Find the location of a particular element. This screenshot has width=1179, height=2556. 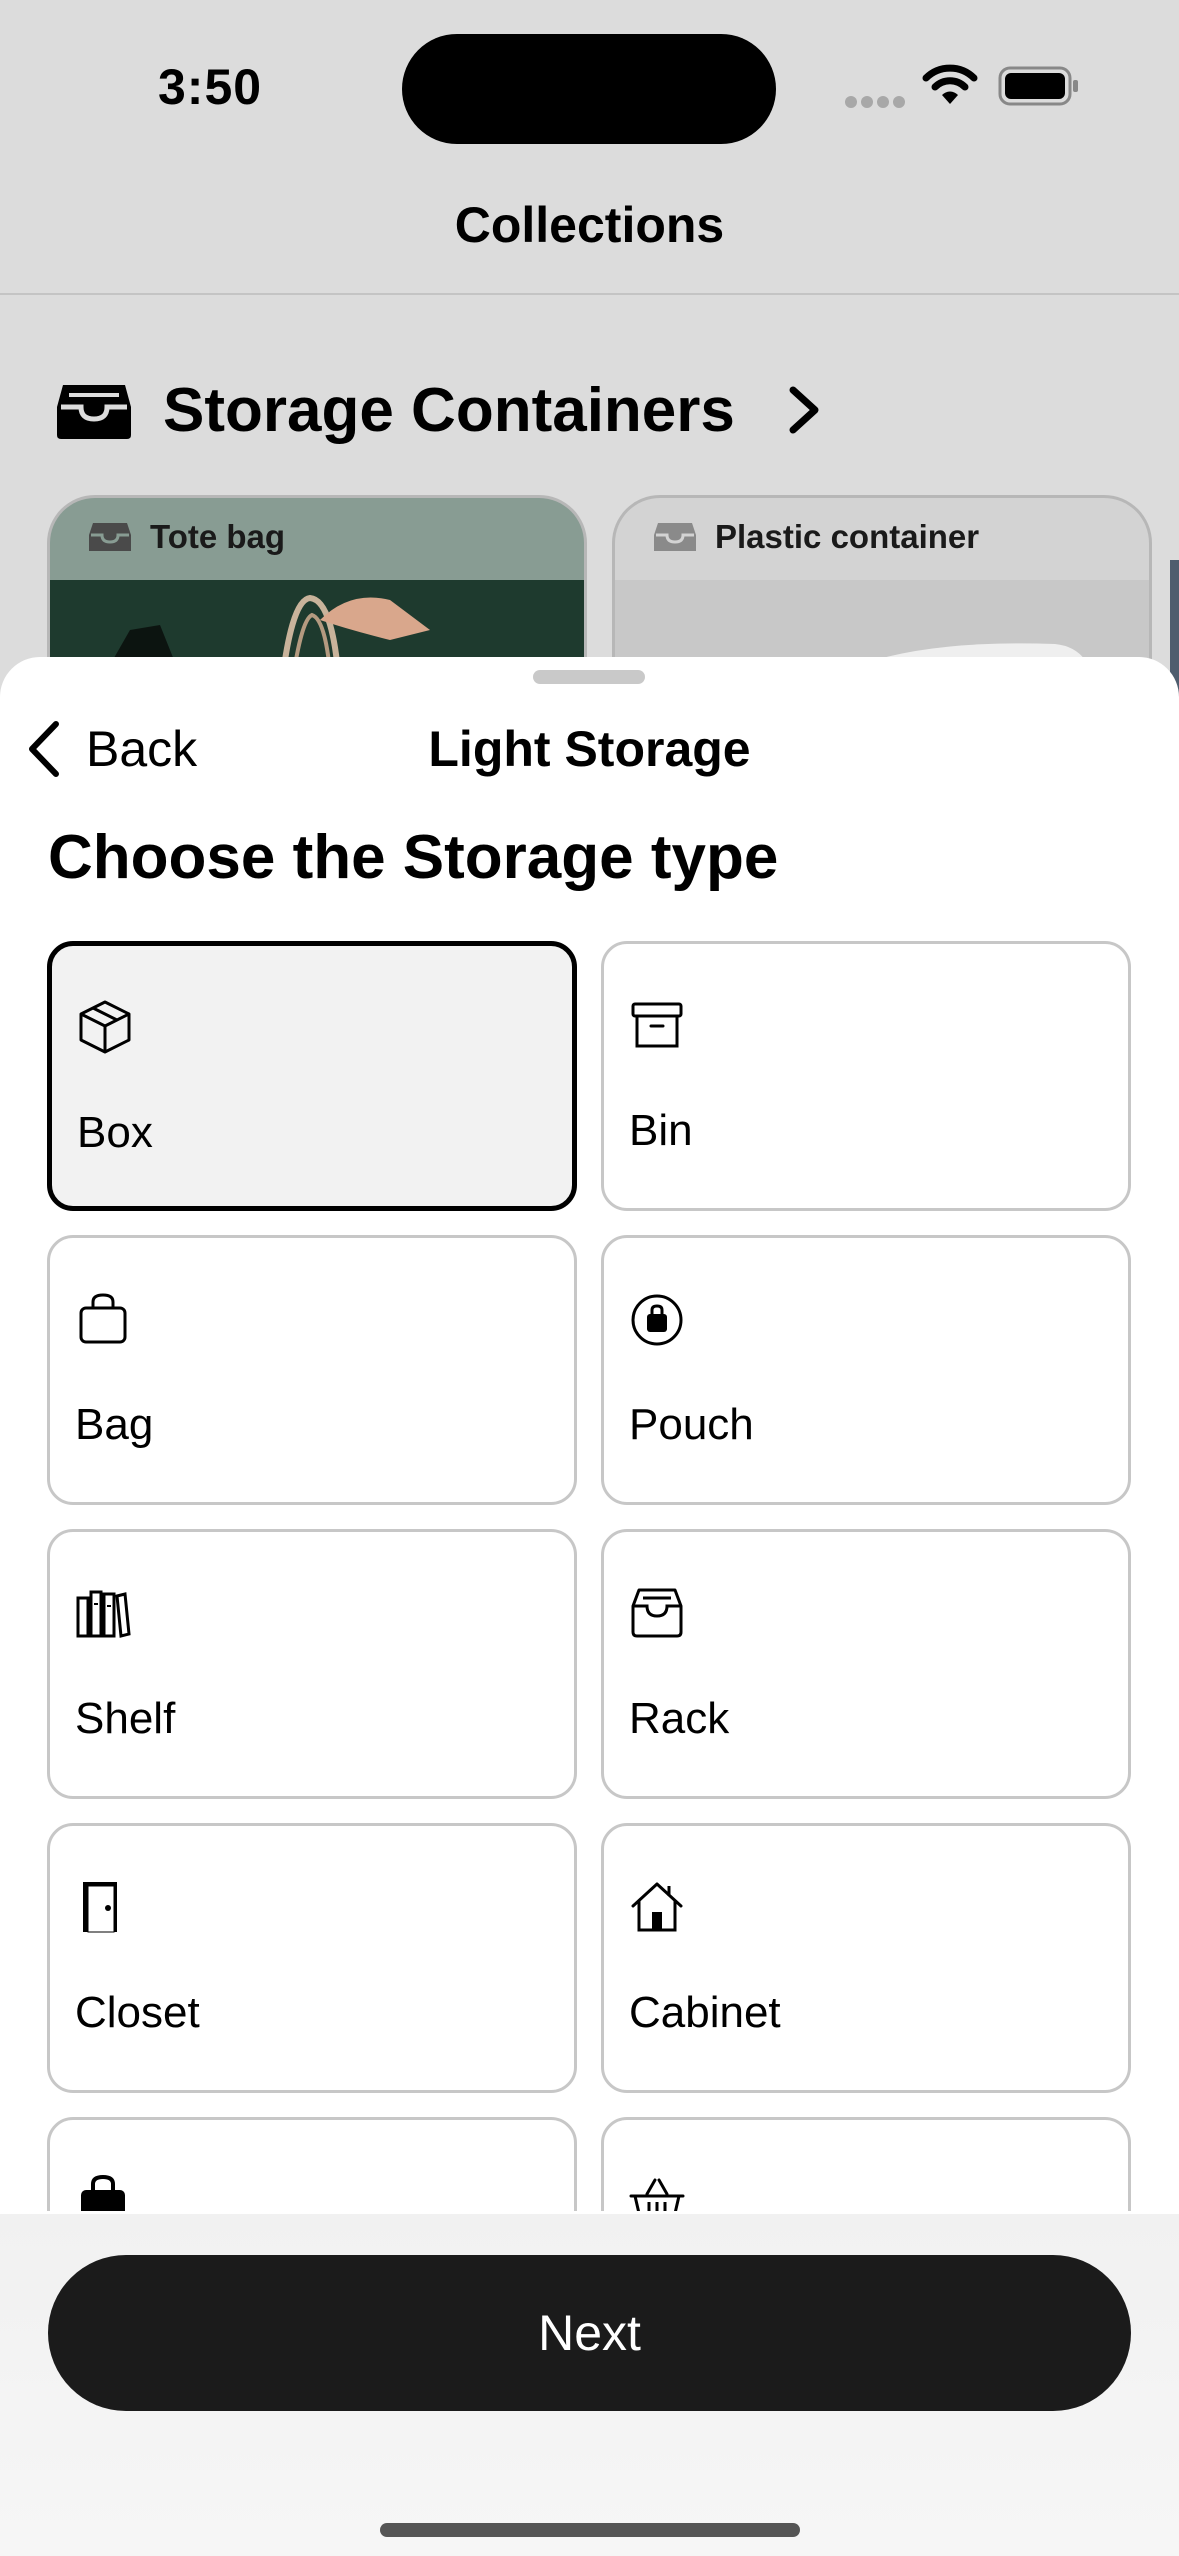

status-bar: 3:50 is located at coordinates (589, 85).